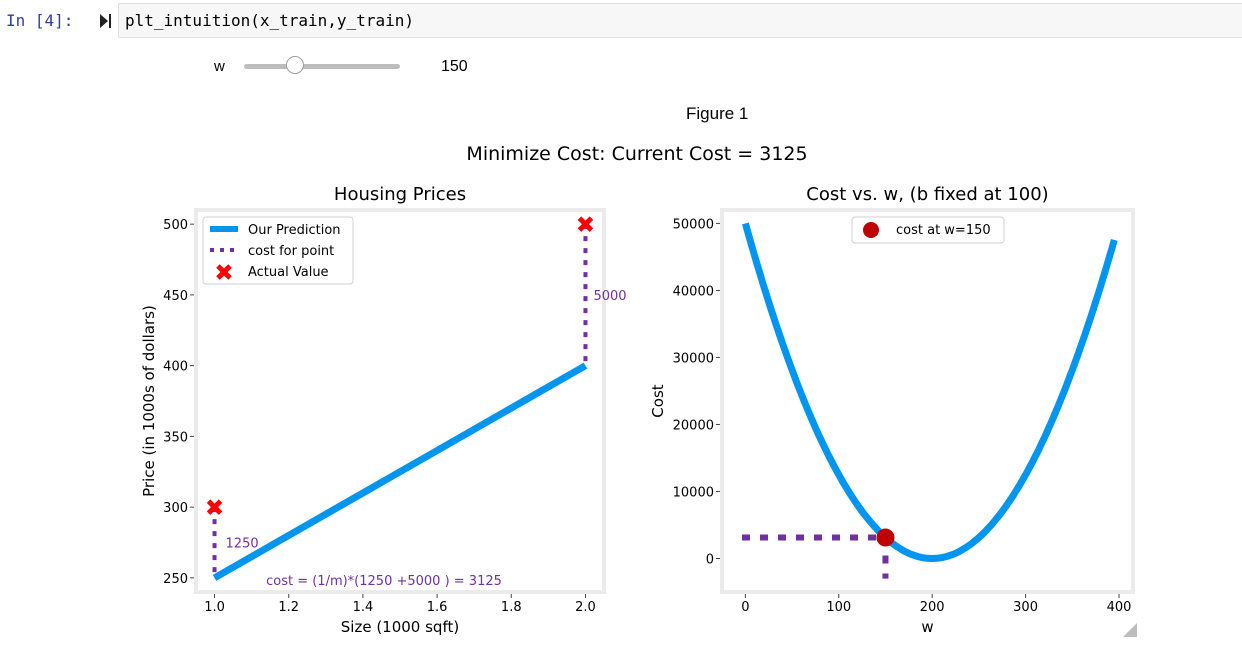 The image size is (1242, 670). What do you see at coordinates (885, 537) in the screenshot?
I see `current-cost-marker` at bounding box center [885, 537].